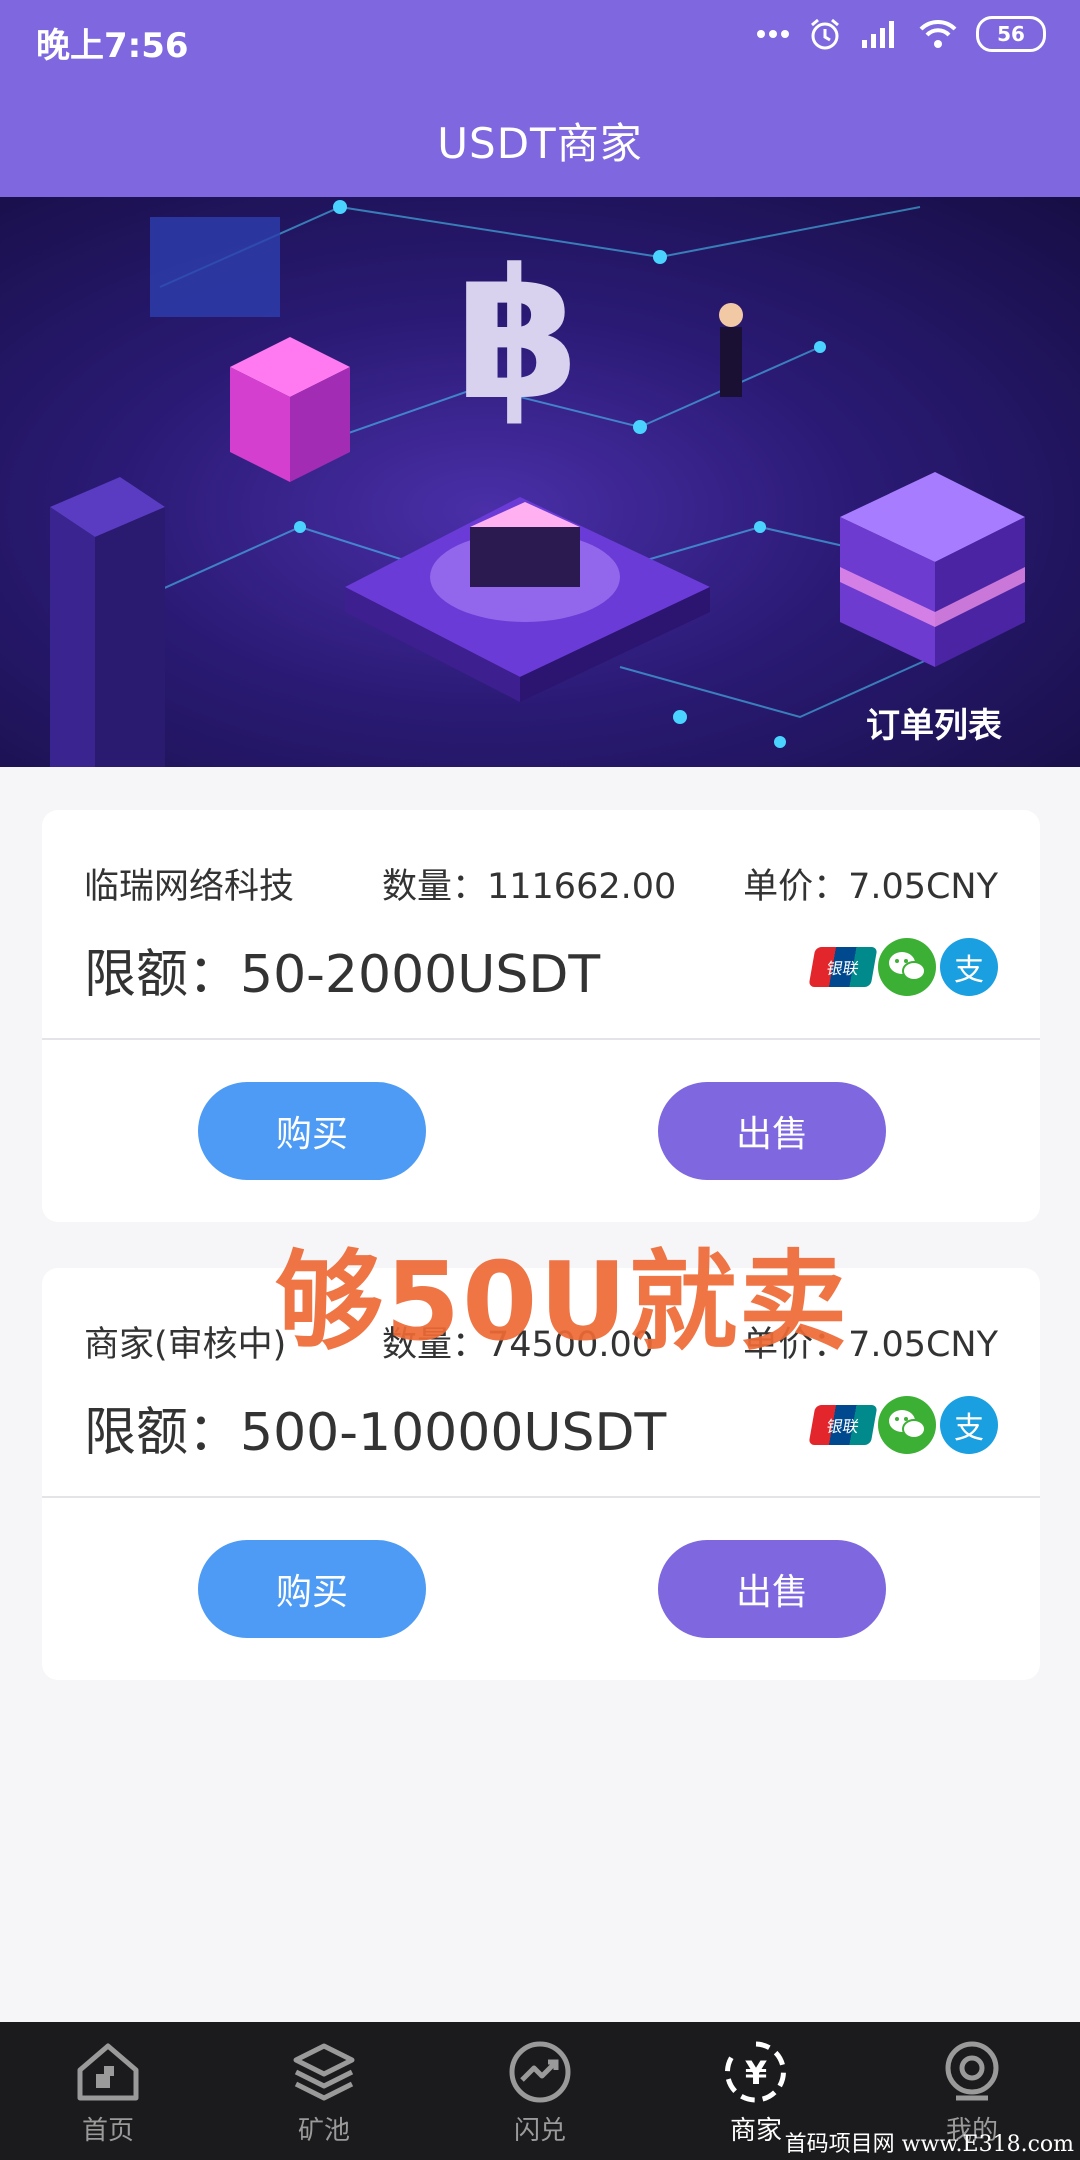  What do you see at coordinates (562, 1302) in the screenshot?
I see `overlay-annotation: 够50U就卖` at bounding box center [562, 1302].